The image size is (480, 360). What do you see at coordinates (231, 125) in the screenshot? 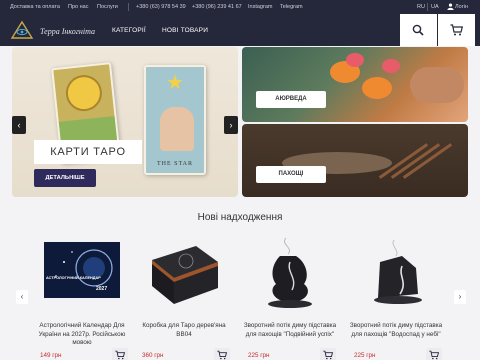
I see `slider-next-arrow: ›` at bounding box center [231, 125].